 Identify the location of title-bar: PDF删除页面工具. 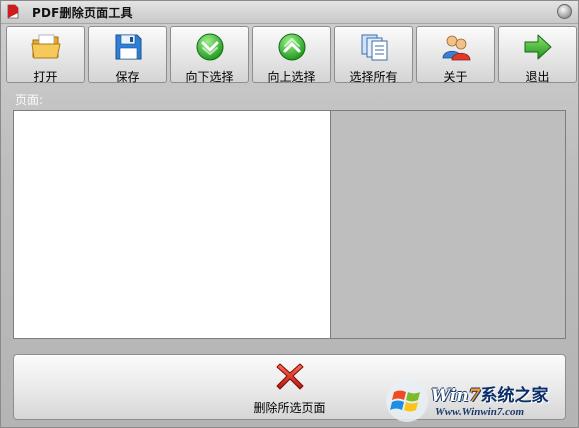
(289, 12).